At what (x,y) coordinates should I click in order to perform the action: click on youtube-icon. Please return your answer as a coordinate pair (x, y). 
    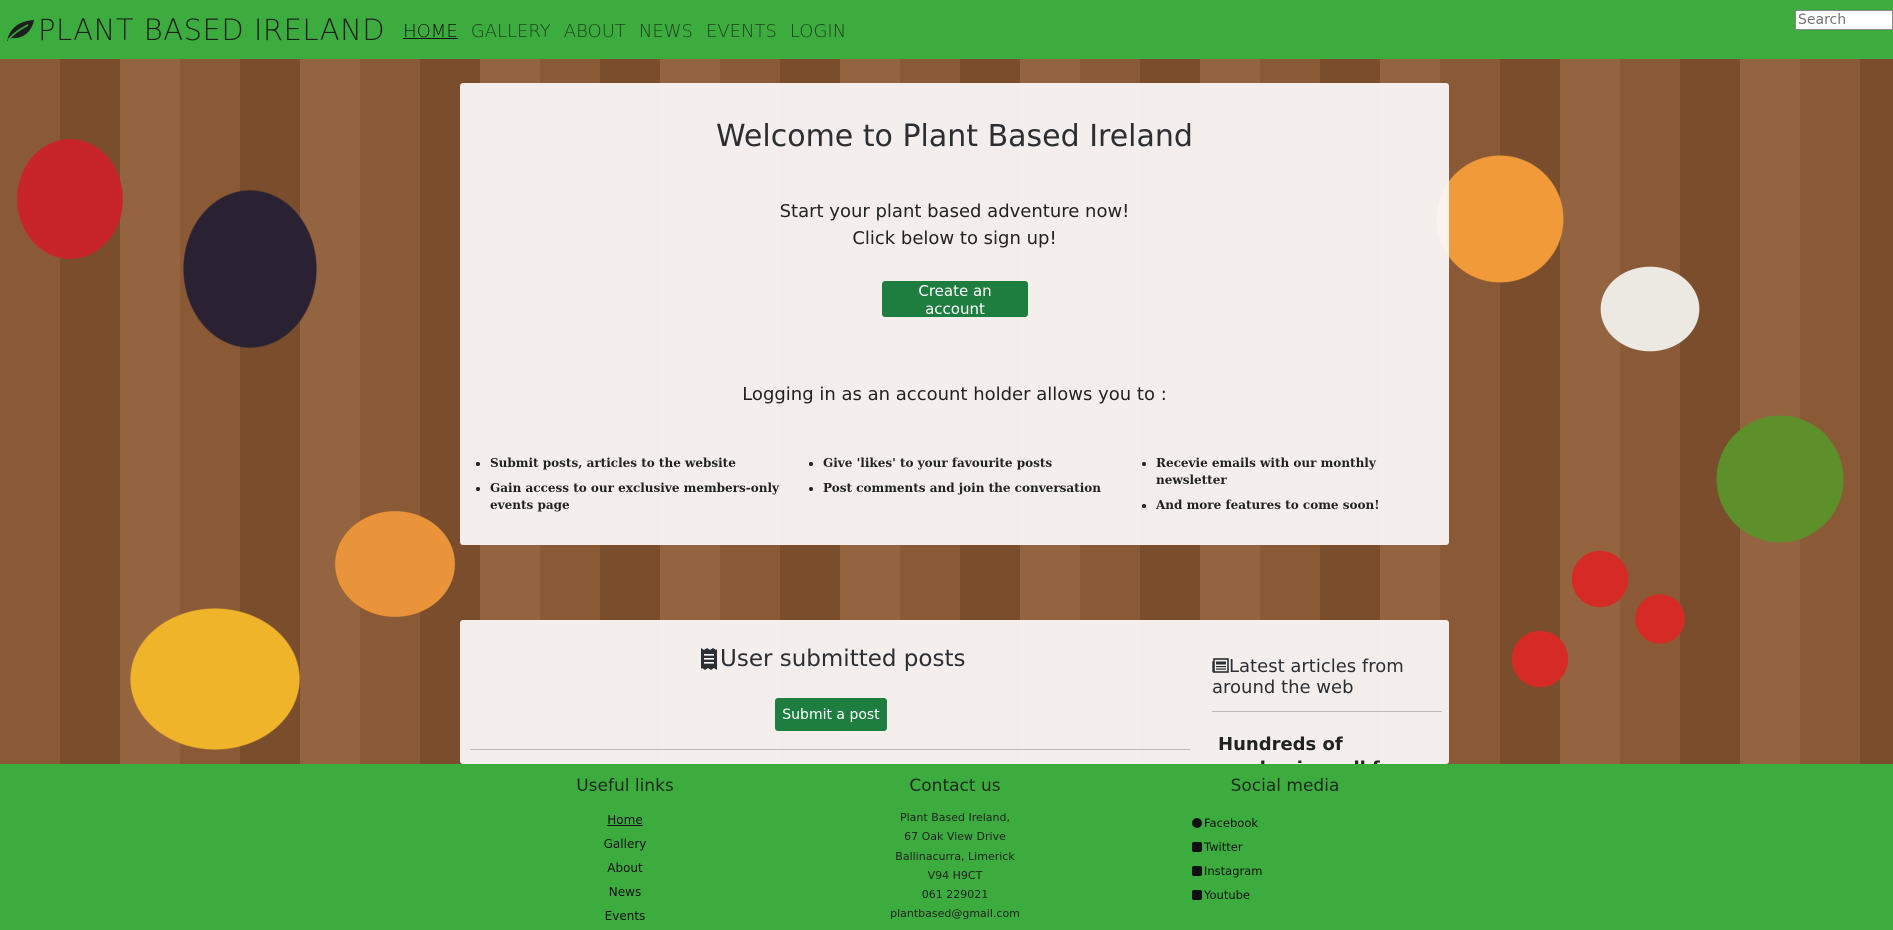
    Looking at the image, I should click on (1197, 895).